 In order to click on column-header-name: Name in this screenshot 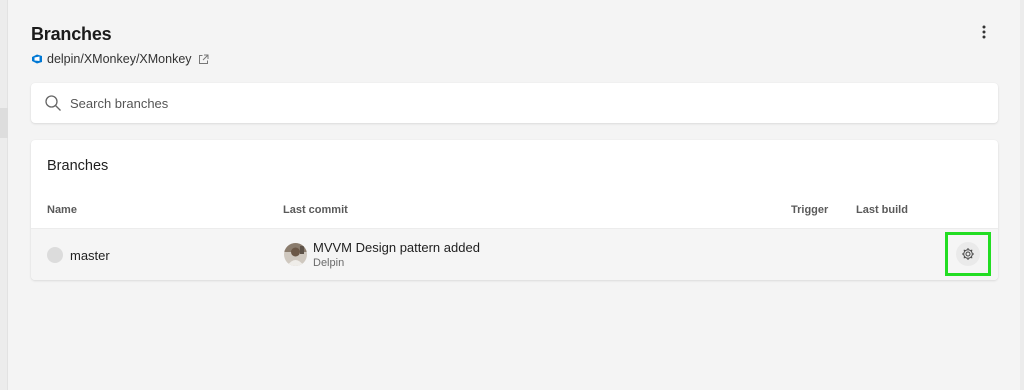, I will do `click(62, 210)`.